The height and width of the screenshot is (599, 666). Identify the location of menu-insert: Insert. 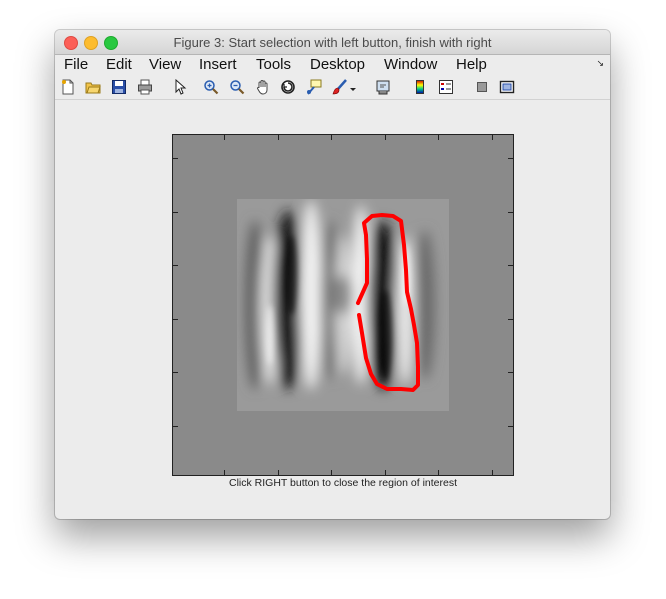
(218, 64).